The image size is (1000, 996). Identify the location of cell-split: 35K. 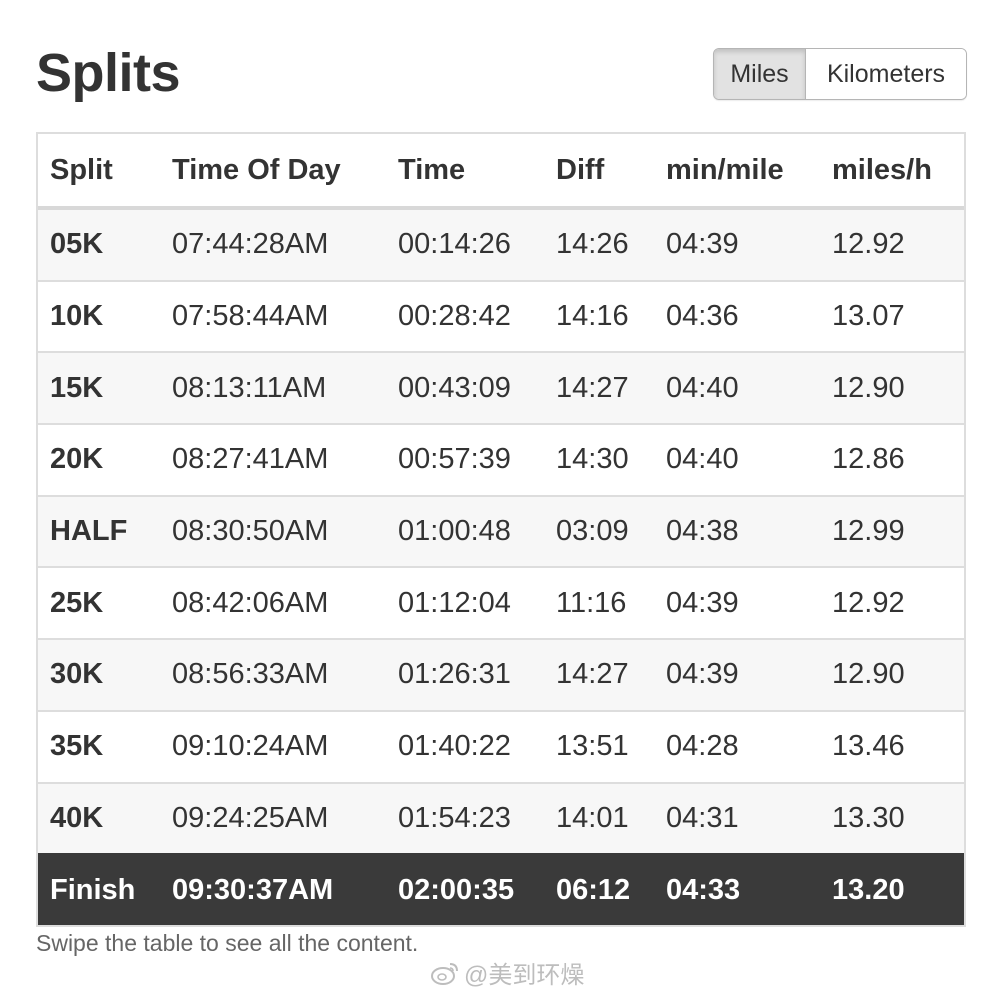
(99, 746).